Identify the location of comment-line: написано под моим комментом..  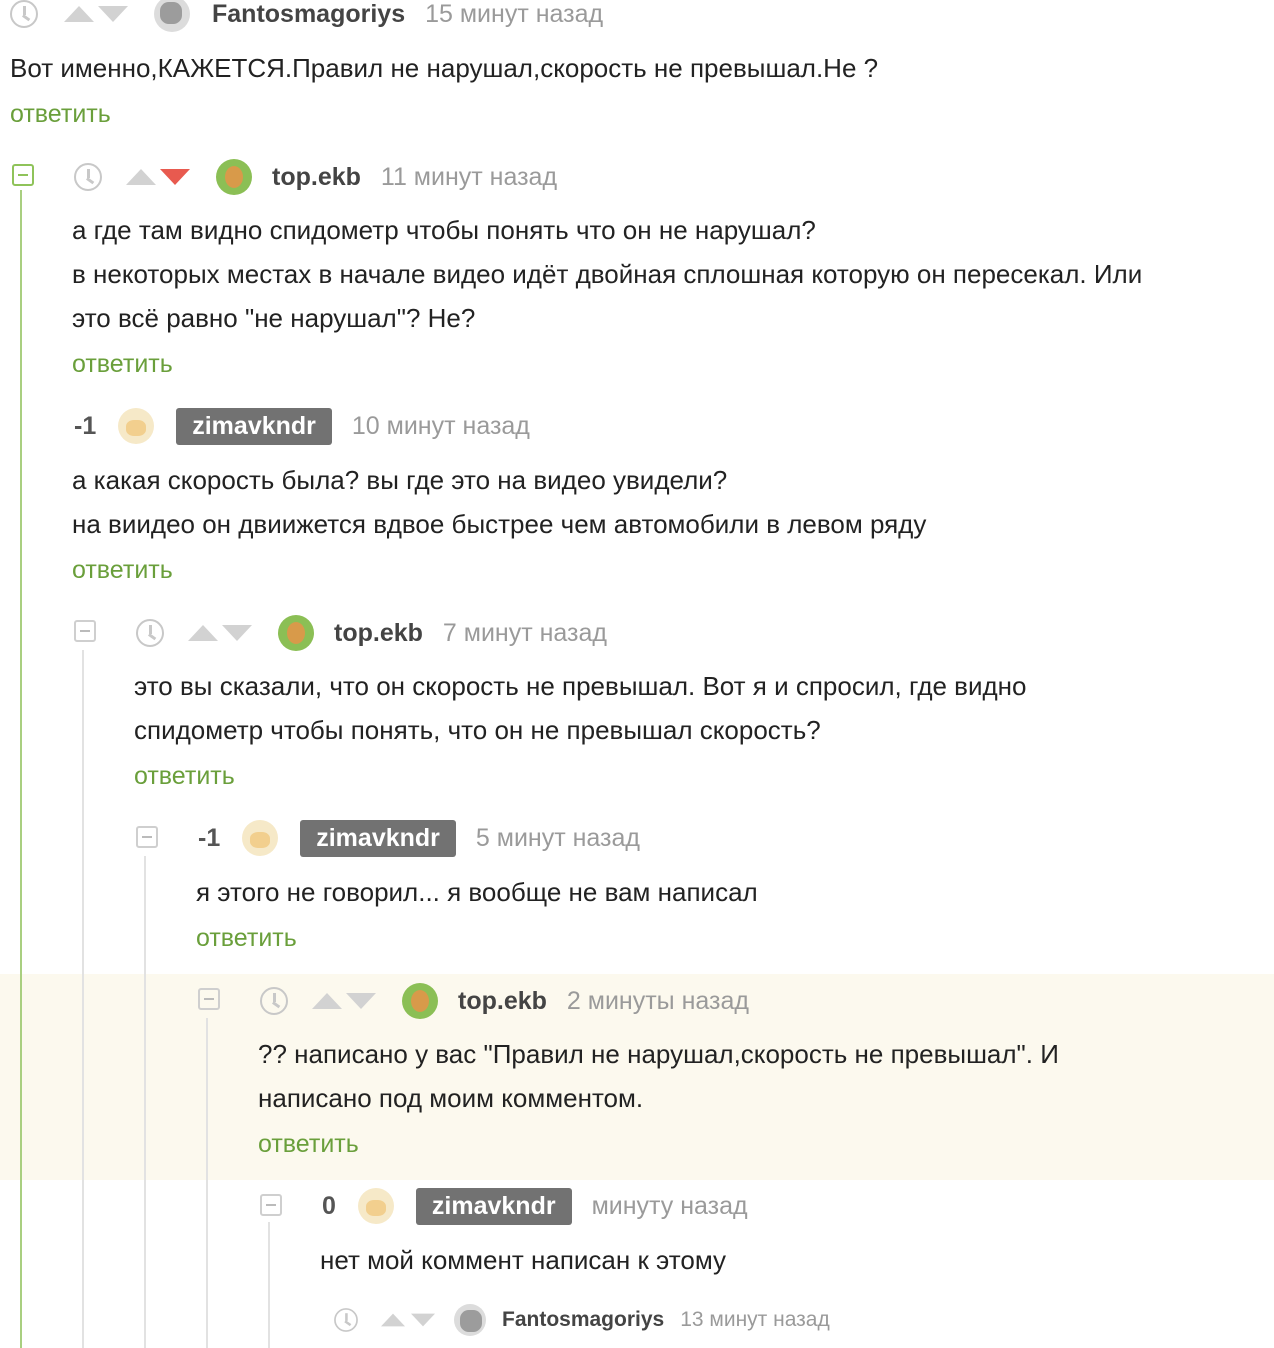
(451, 1098).